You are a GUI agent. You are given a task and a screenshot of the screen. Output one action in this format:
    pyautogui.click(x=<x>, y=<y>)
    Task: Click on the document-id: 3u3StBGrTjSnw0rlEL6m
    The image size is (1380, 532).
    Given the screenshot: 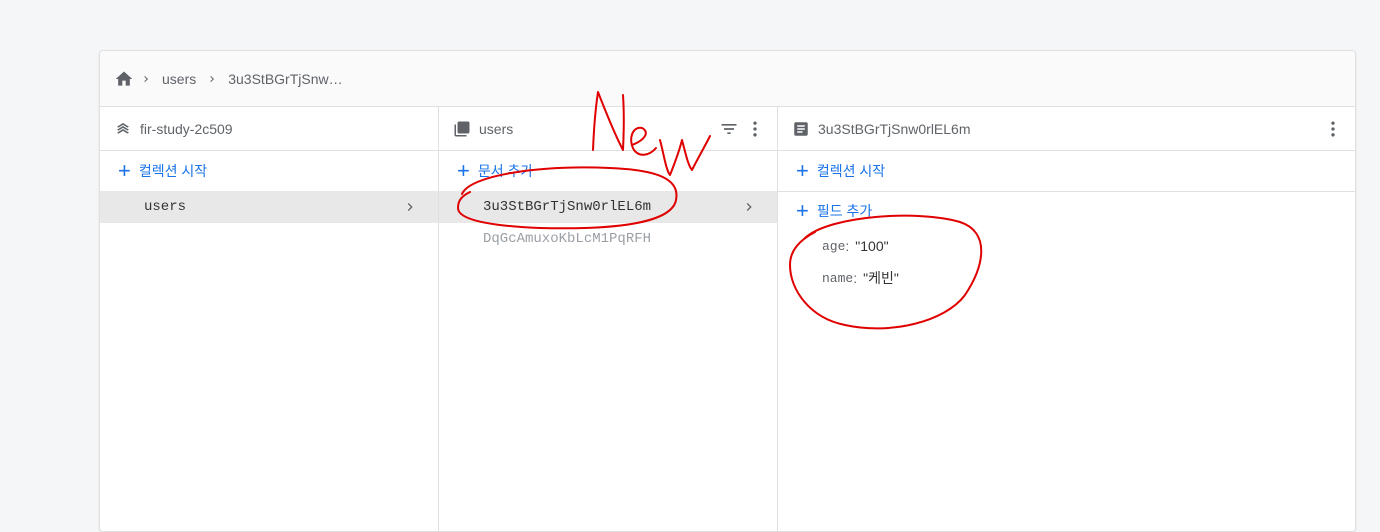 What is the action you would take?
    pyautogui.click(x=567, y=207)
    